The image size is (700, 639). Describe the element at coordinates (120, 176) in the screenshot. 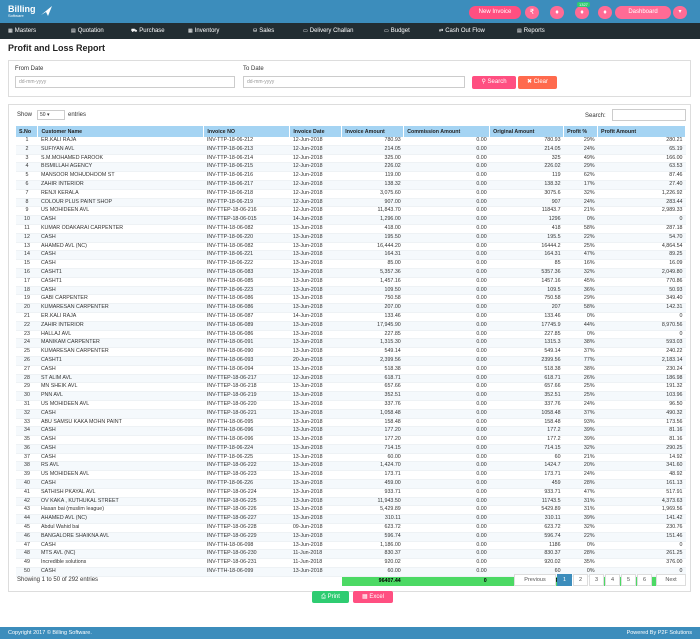

I see `cell-customer-name: MANSOOR MOHUDHOOM ST` at that location.